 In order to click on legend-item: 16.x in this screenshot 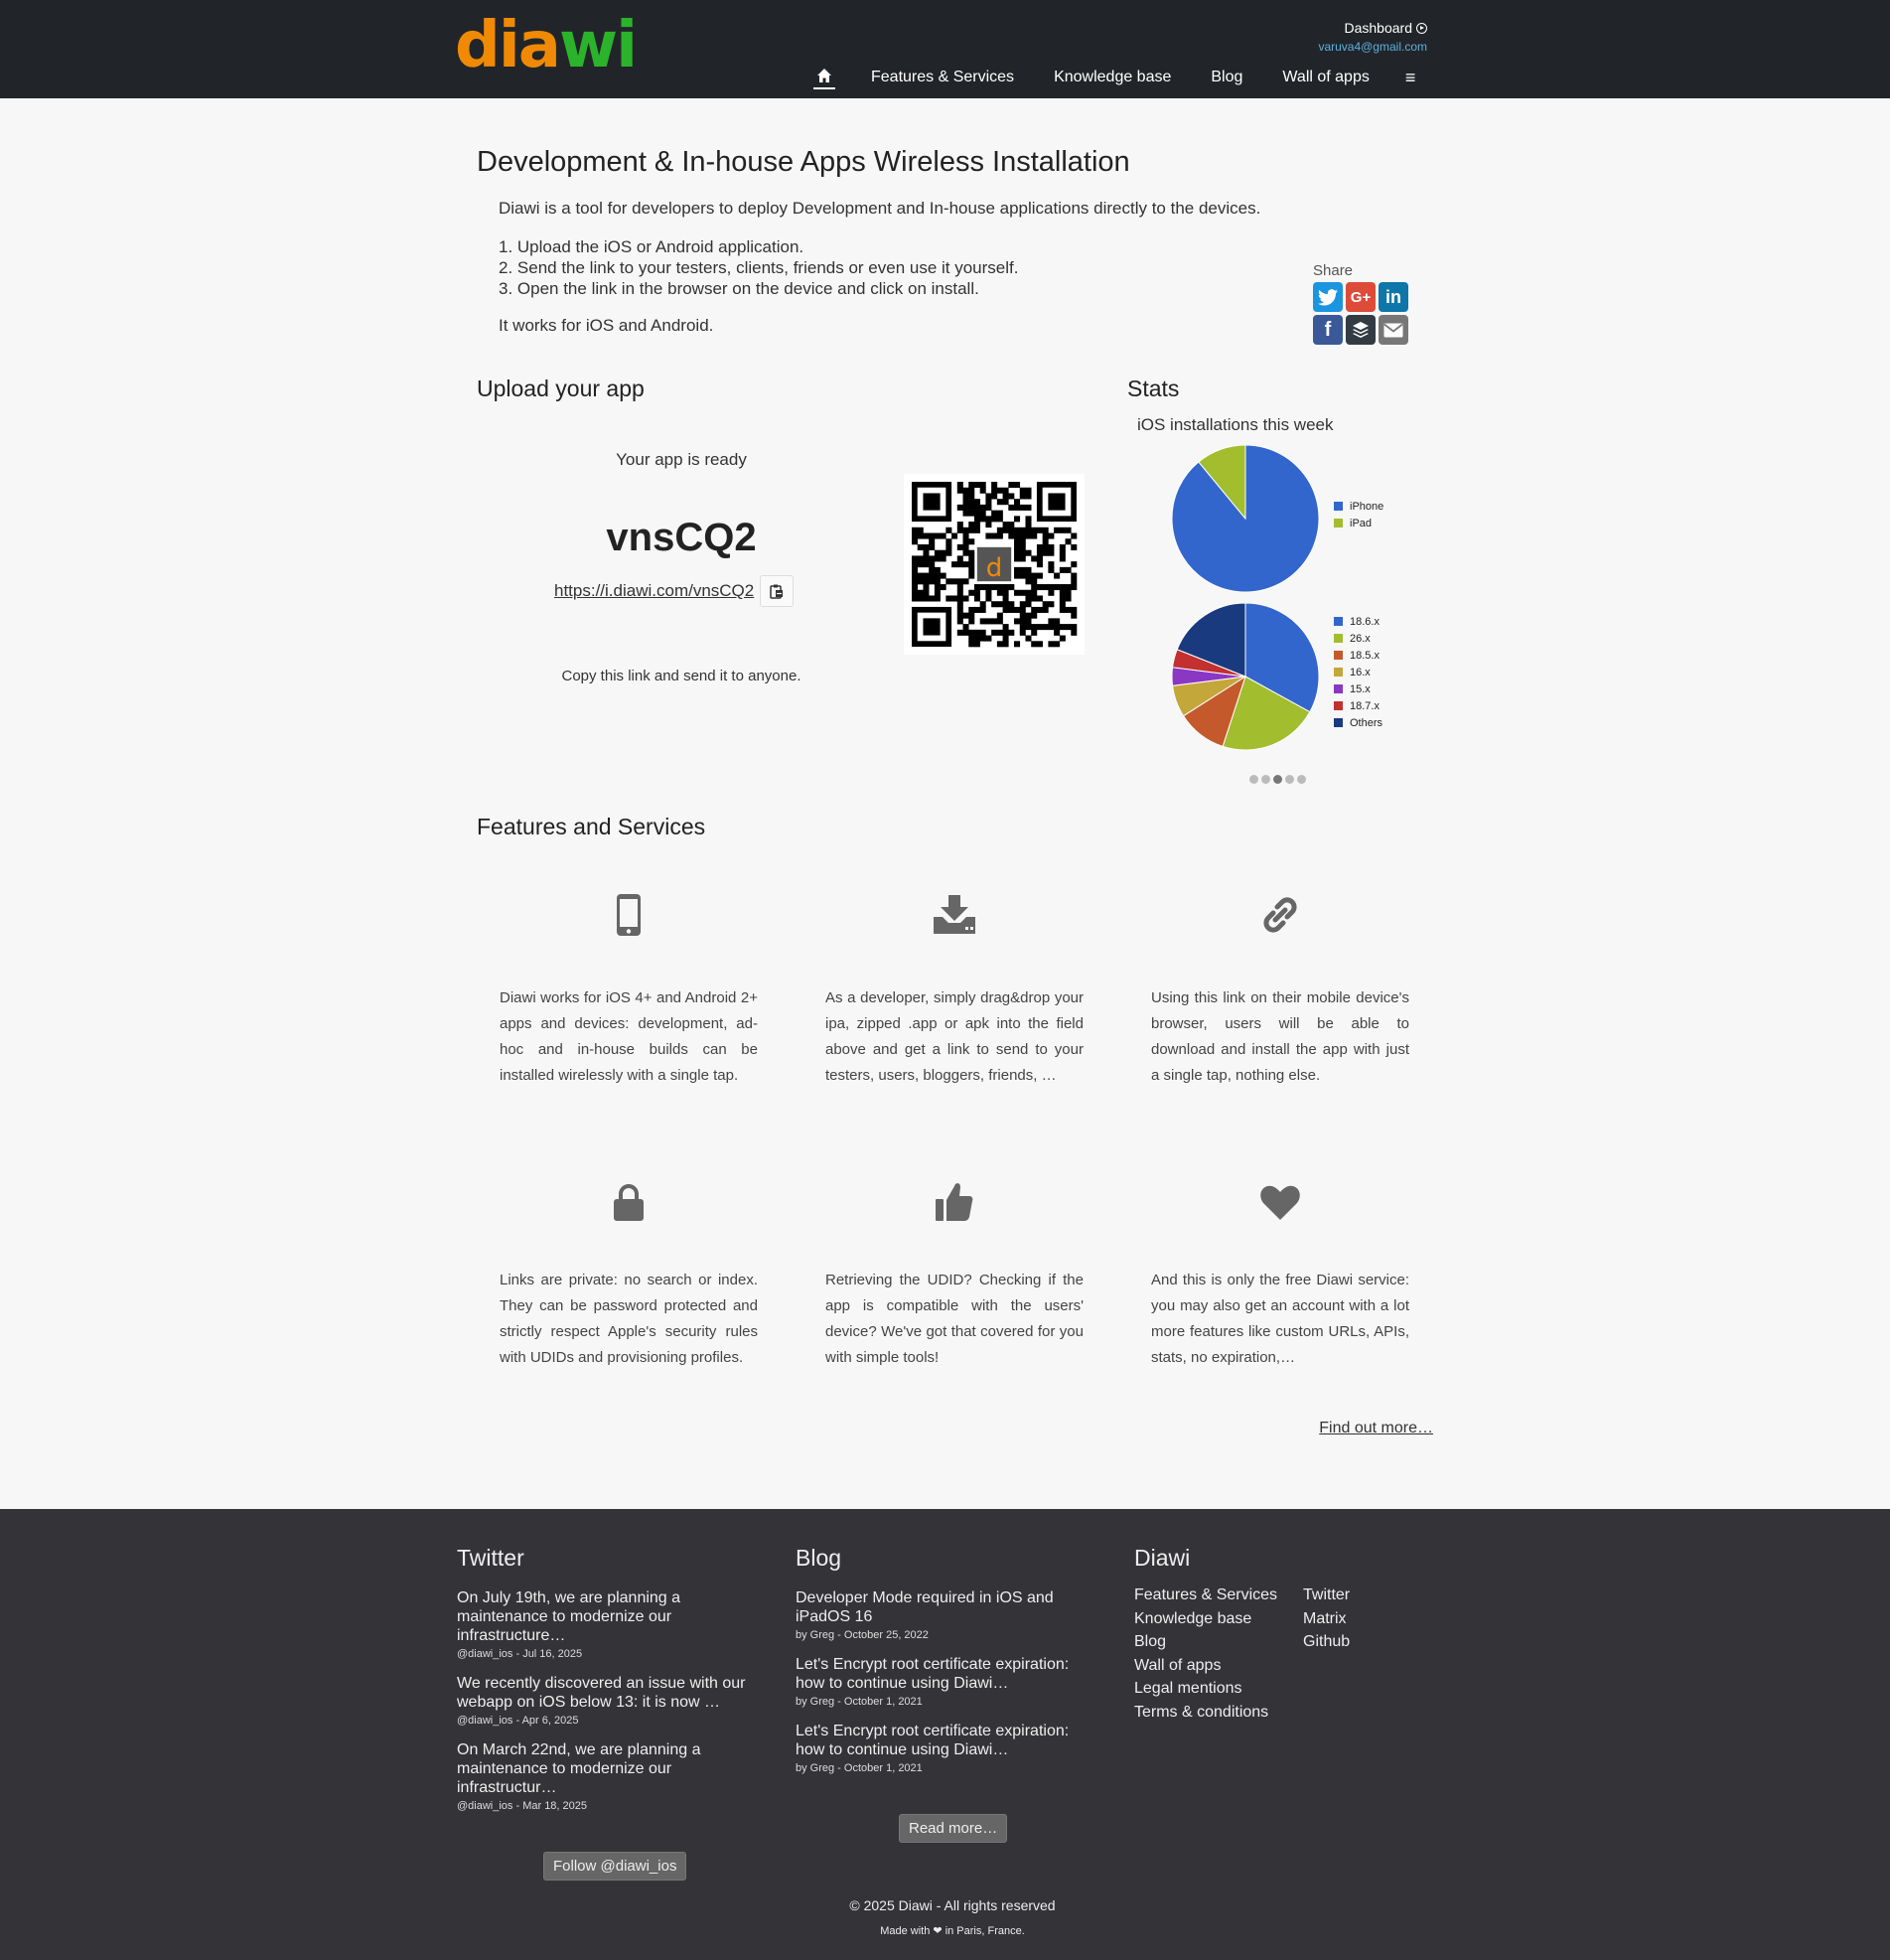, I will do `click(1358, 672)`.